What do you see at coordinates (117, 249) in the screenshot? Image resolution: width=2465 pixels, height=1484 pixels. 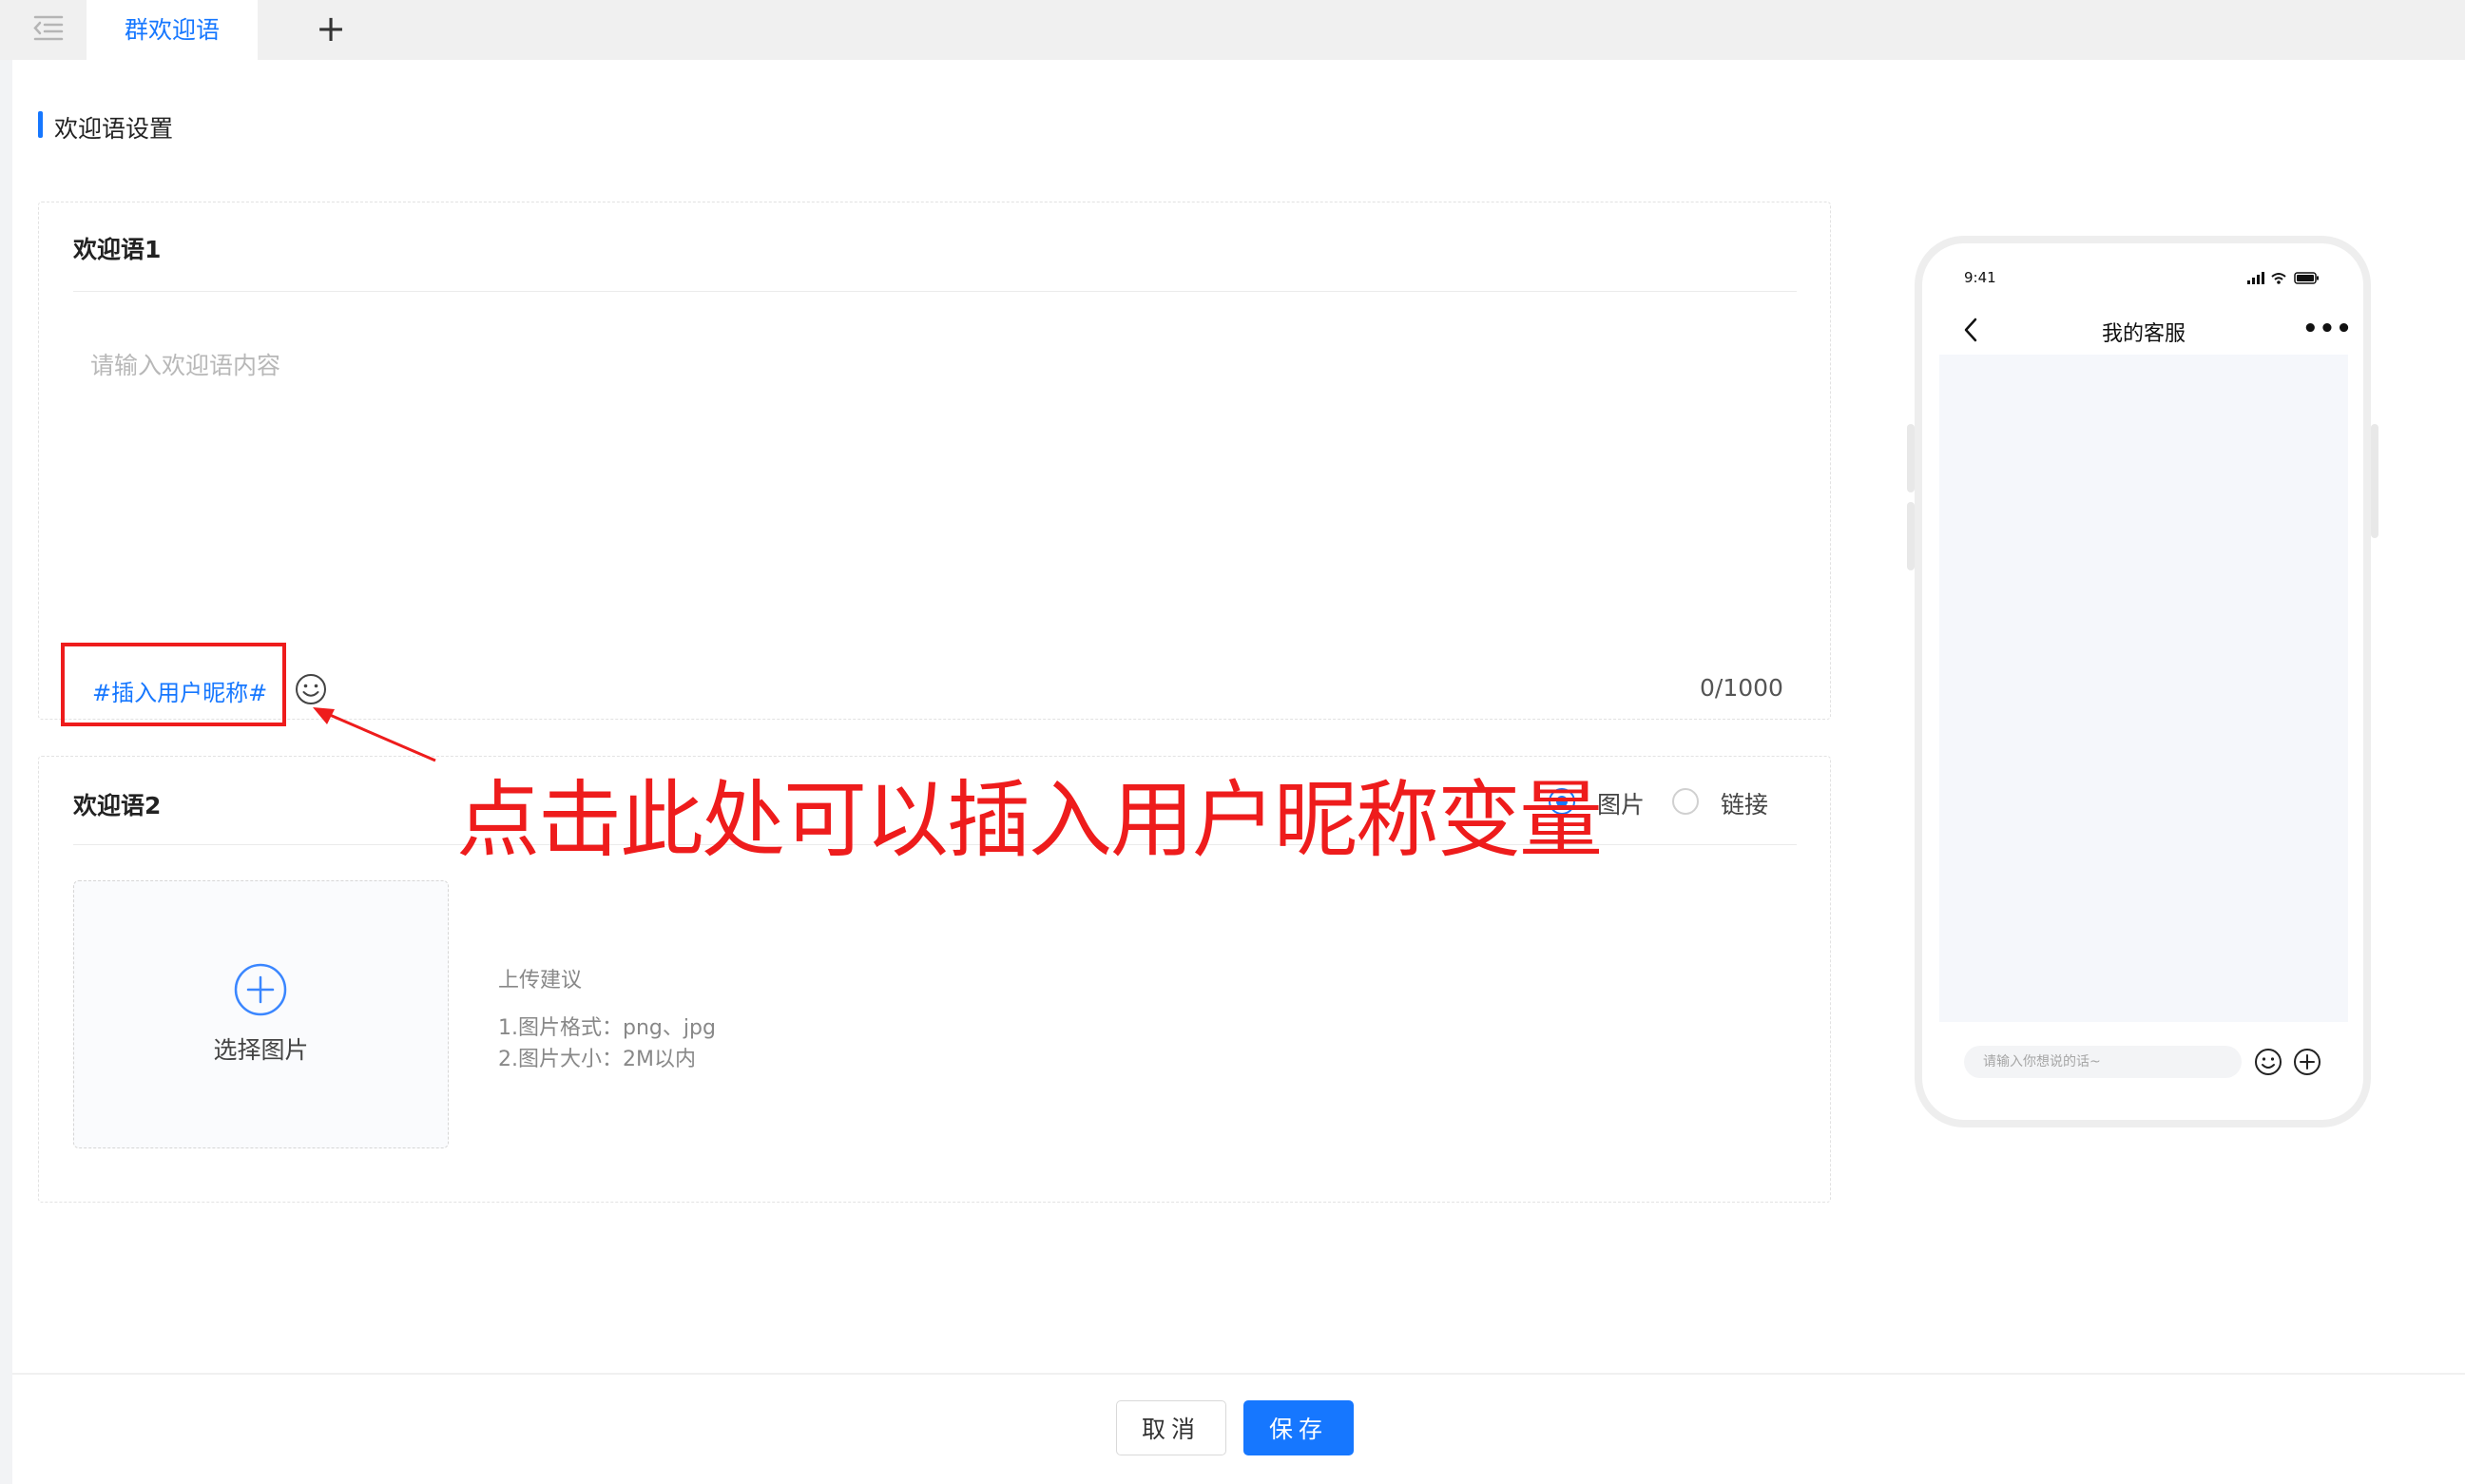 I see `welcome-1-title: 欢迎语1` at bounding box center [117, 249].